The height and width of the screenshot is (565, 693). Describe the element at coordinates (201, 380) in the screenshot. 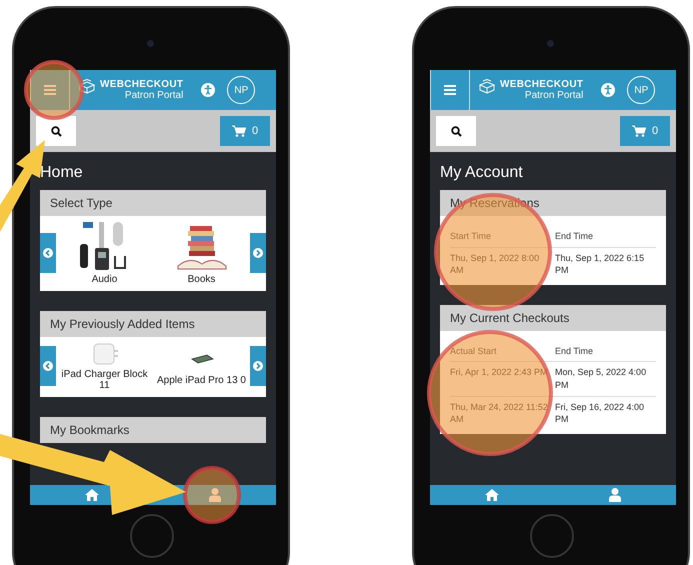

I see `item-label: Apple iPad Pro 13 0` at that location.